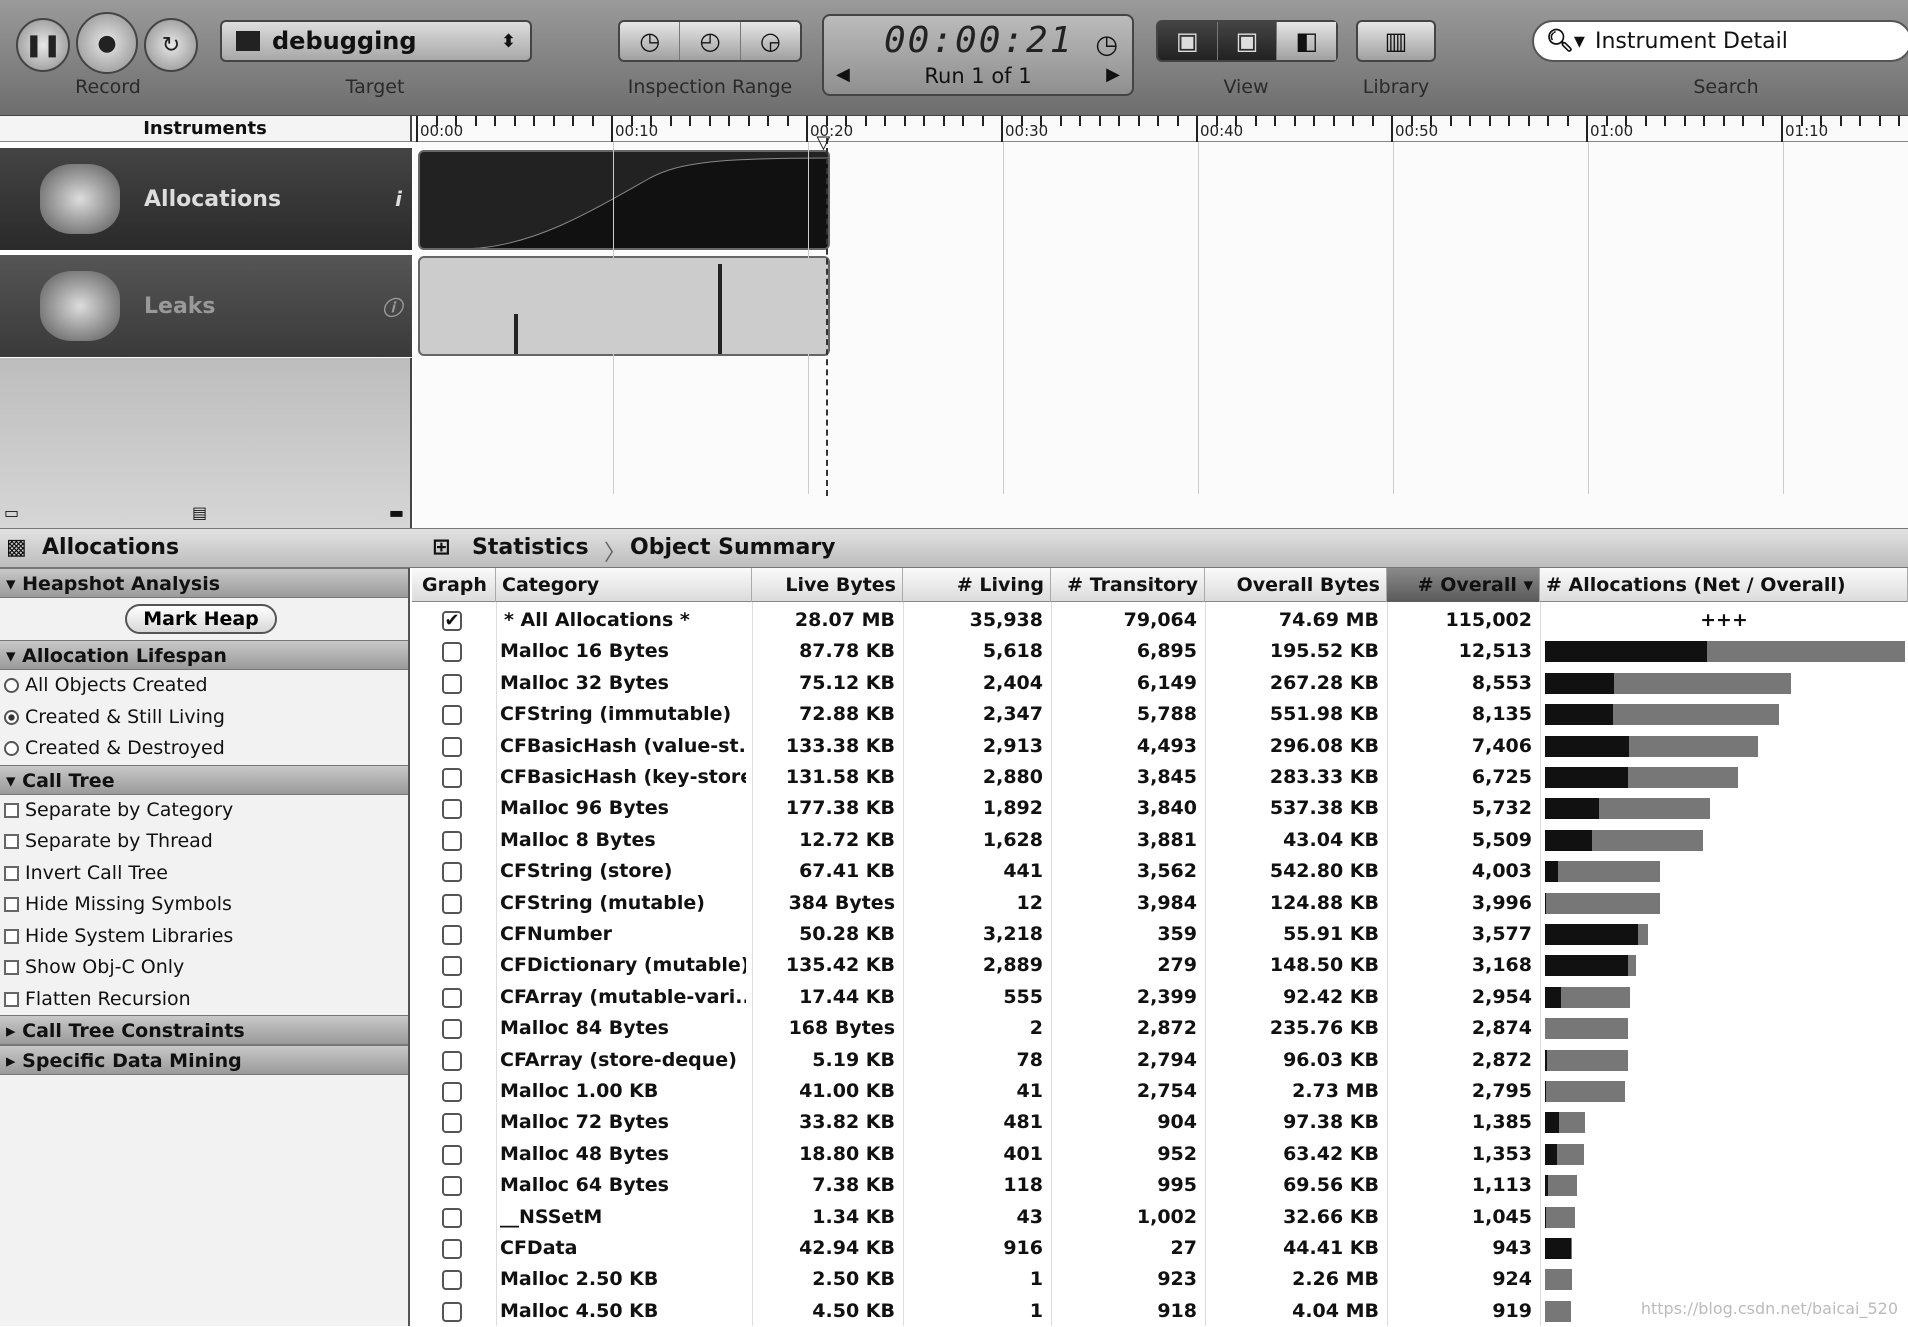 This screenshot has width=1908, height=1327. I want to click on info-icon: i, so click(398, 199).